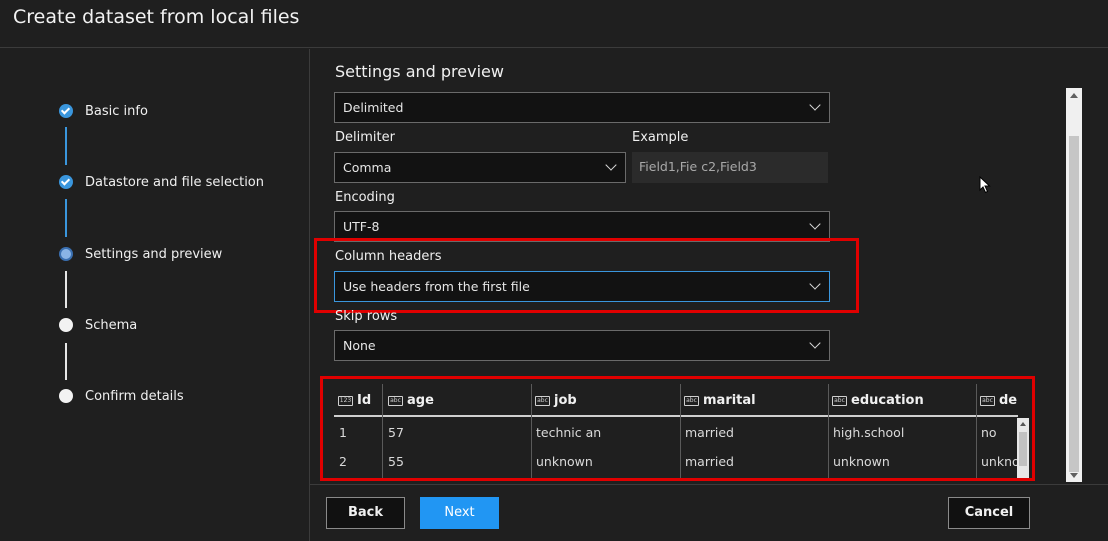 This screenshot has height=541, width=1108. Describe the element at coordinates (365, 197) in the screenshot. I see `encoding-label: Encoding` at that location.